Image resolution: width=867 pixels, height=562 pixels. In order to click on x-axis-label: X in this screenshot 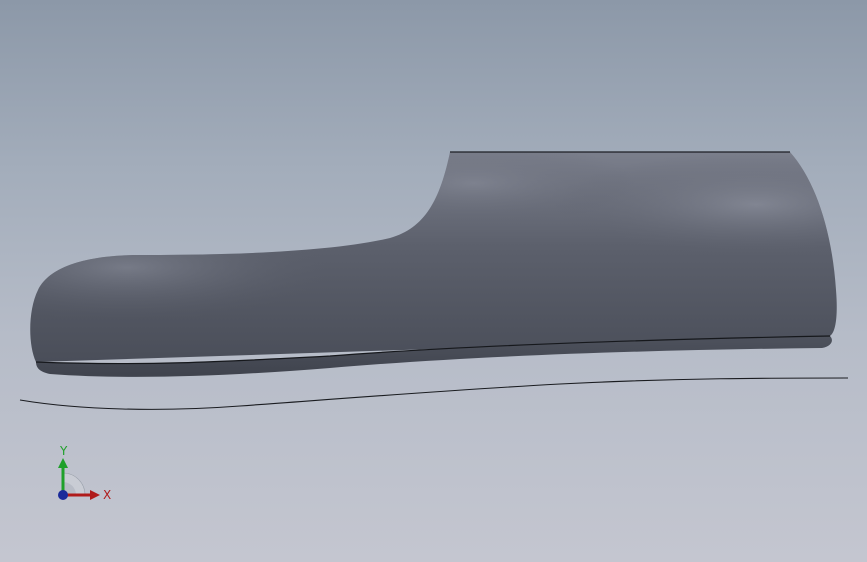, I will do `click(107, 495)`.